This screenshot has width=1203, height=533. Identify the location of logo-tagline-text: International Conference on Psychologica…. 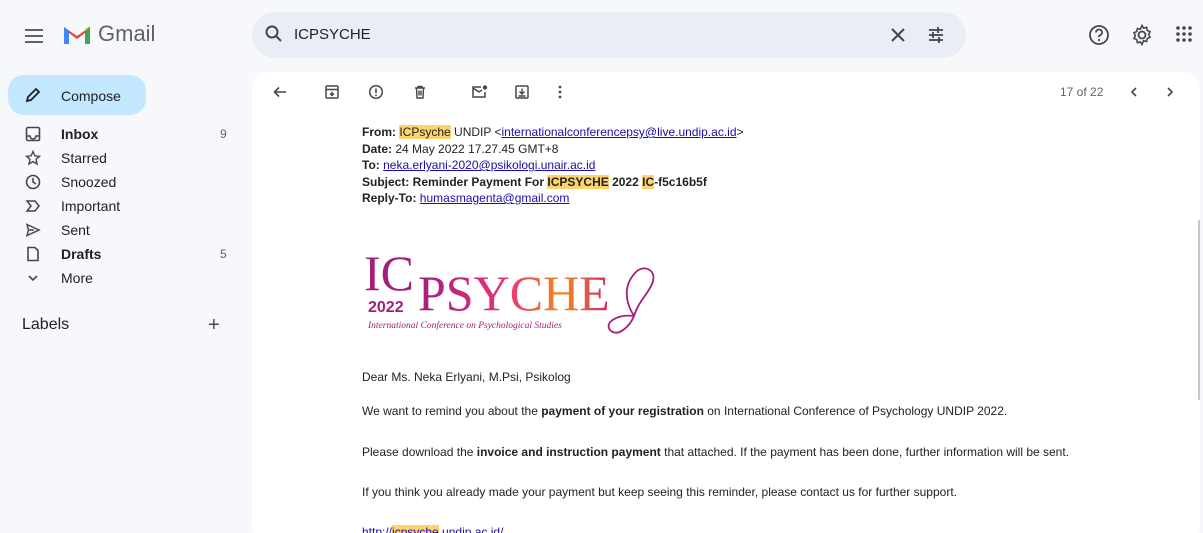
(464, 325).